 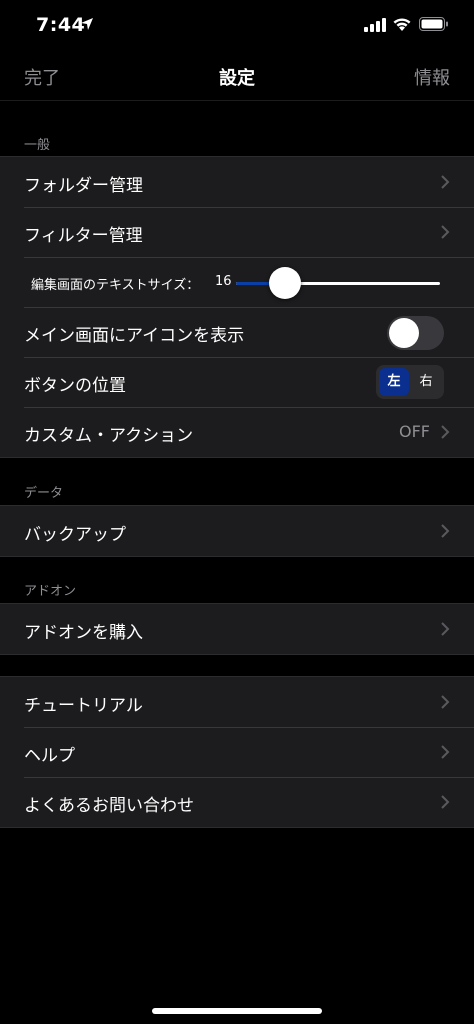 What do you see at coordinates (237, 232) in the screenshot?
I see `filter-manage-row: フィルター管理` at bounding box center [237, 232].